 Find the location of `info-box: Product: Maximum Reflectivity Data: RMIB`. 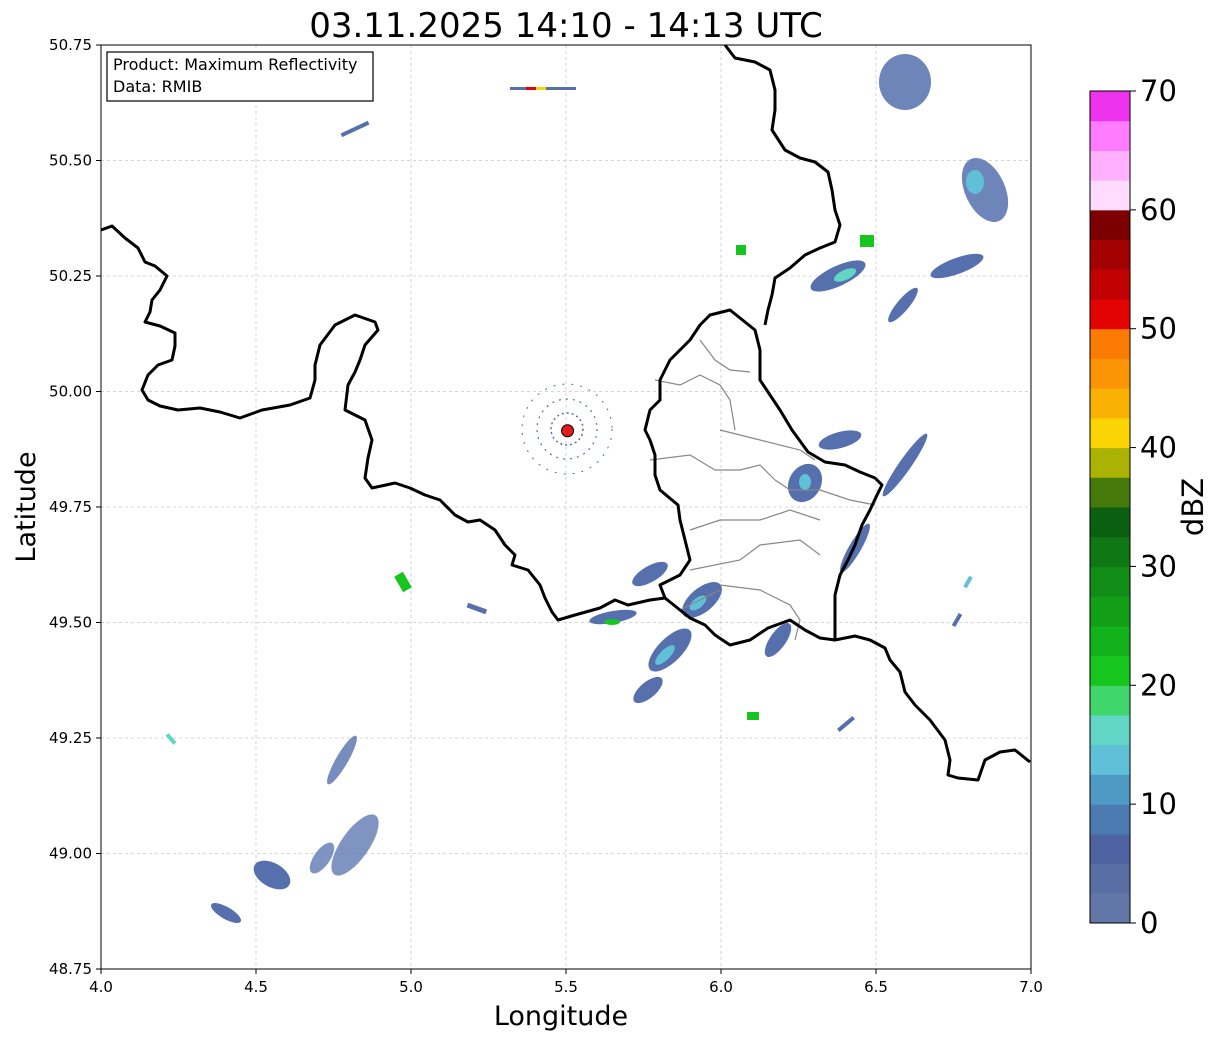

info-box: Product: Maximum Reflectivity Data: RMIB is located at coordinates (240, 76).